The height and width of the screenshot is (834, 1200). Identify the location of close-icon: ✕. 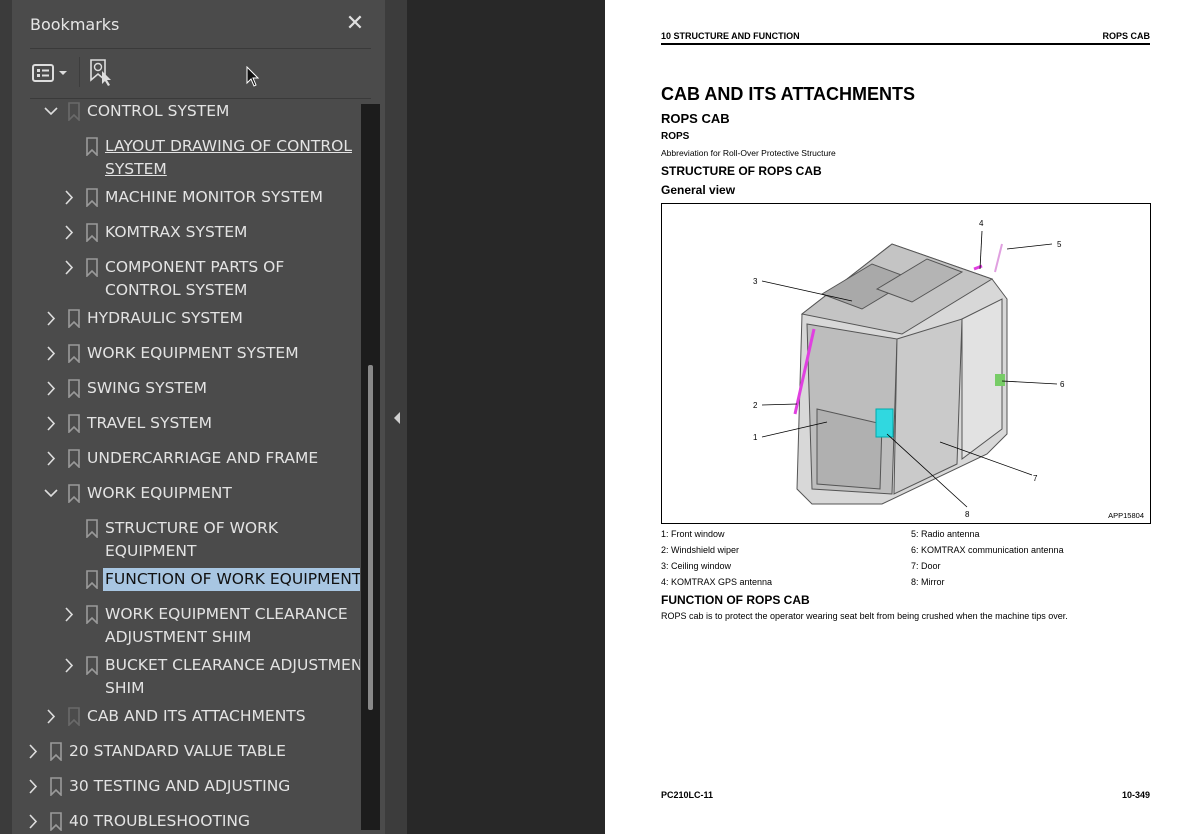
(355, 22).